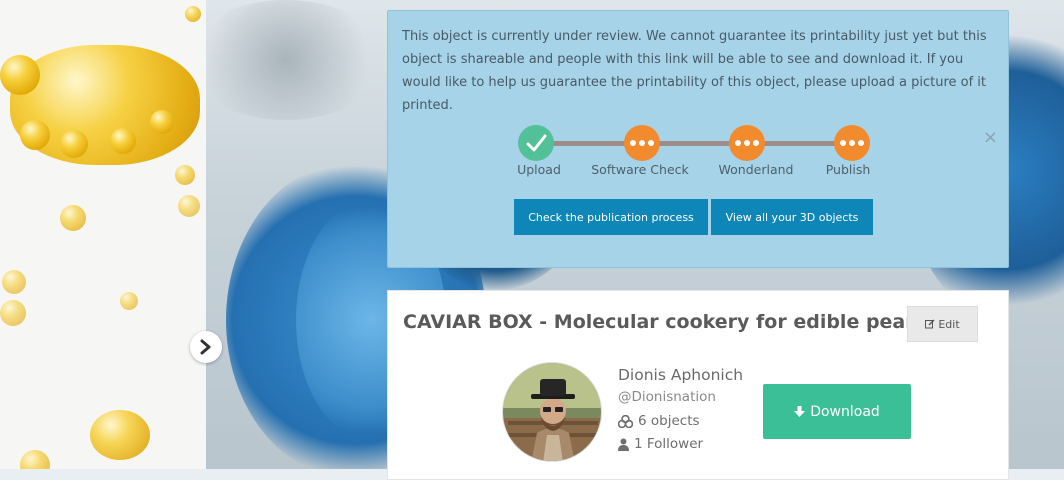 Image resolution: width=1064 pixels, height=480 pixels. What do you see at coordinates (536, 143) in the screenshot?
I see `step-upload-check-icon` at bounding box center [536, 143].